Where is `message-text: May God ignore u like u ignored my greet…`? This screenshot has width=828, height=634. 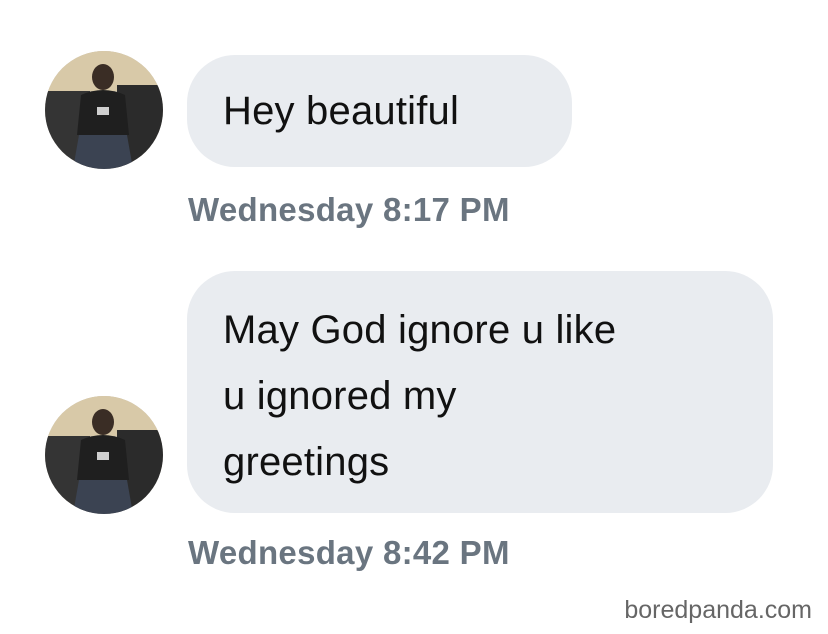 message-text: May God ignore u like u ignored my greet… is located at coordinates (420, 396).